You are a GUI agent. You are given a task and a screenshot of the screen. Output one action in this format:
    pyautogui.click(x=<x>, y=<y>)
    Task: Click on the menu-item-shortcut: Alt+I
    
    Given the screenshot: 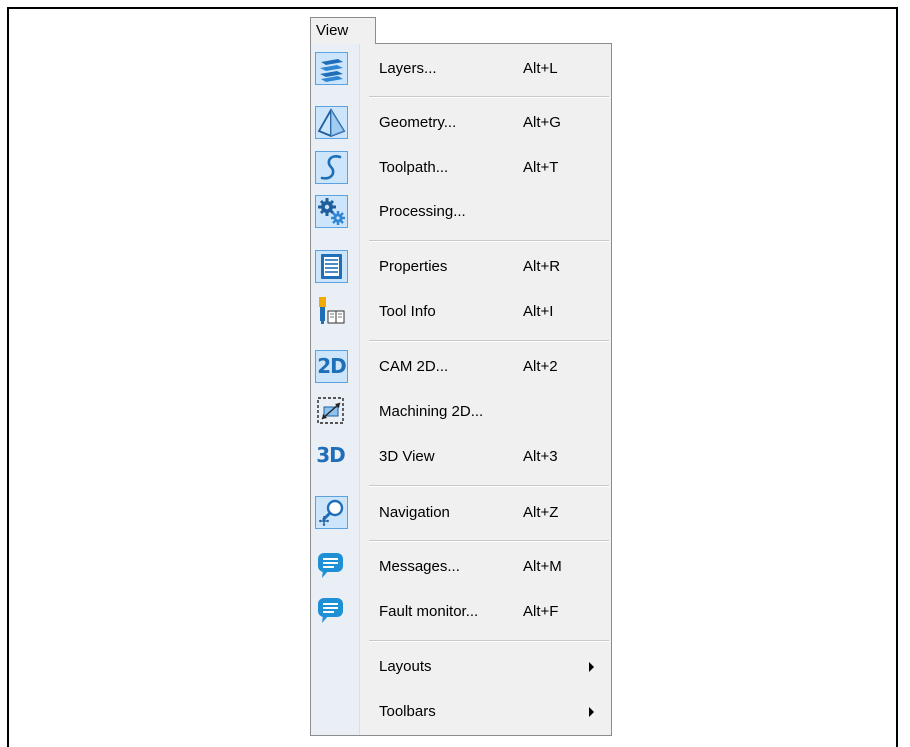 What is the action you would take?
    pyautogui.click(x=538, y=311)
    